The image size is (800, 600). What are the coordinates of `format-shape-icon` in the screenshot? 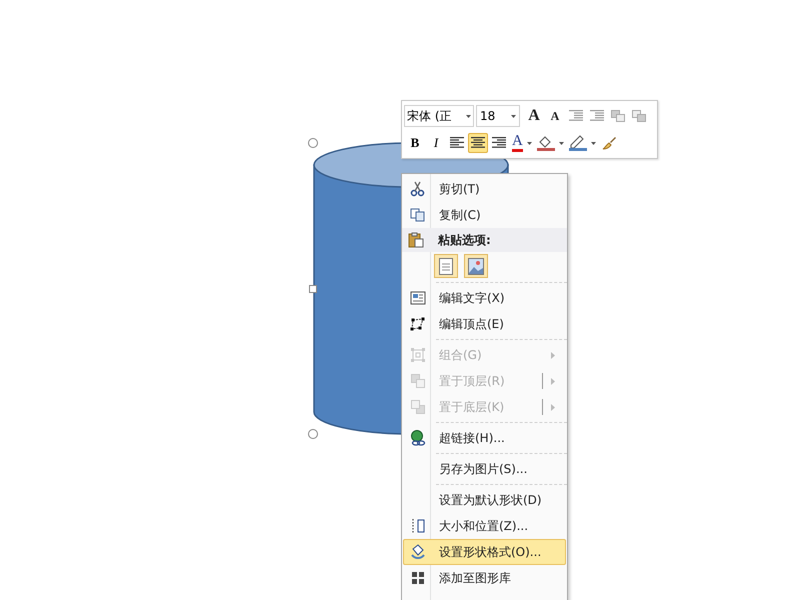 It's located at (418, 552).